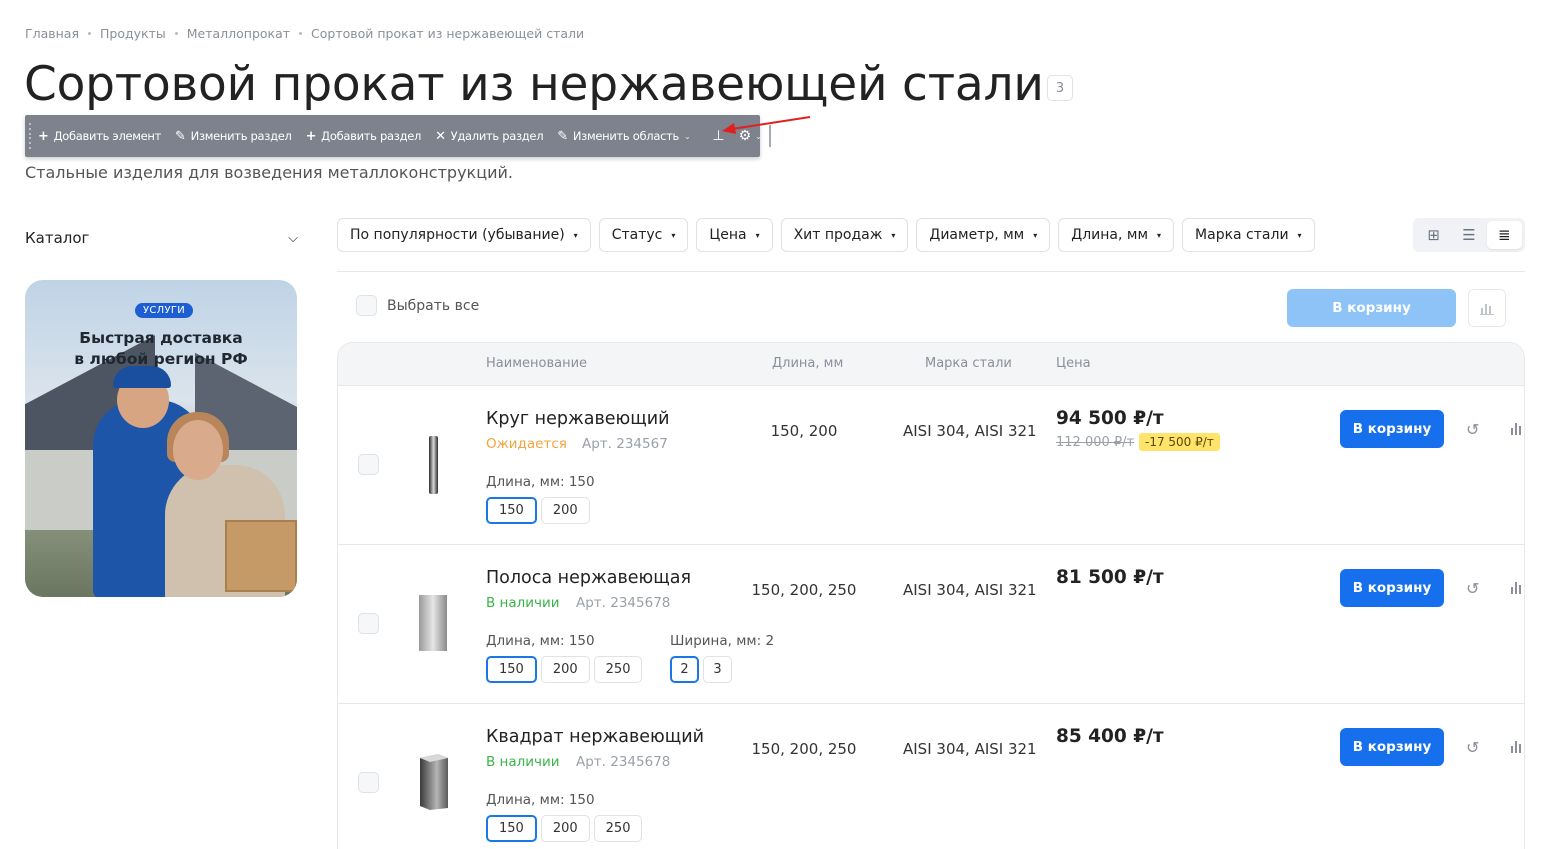 Image resolution: width=1554 pixels, height=849 pixels. I want to click on breadcrumb-metal: Металлопрокат, so click(238, 33).